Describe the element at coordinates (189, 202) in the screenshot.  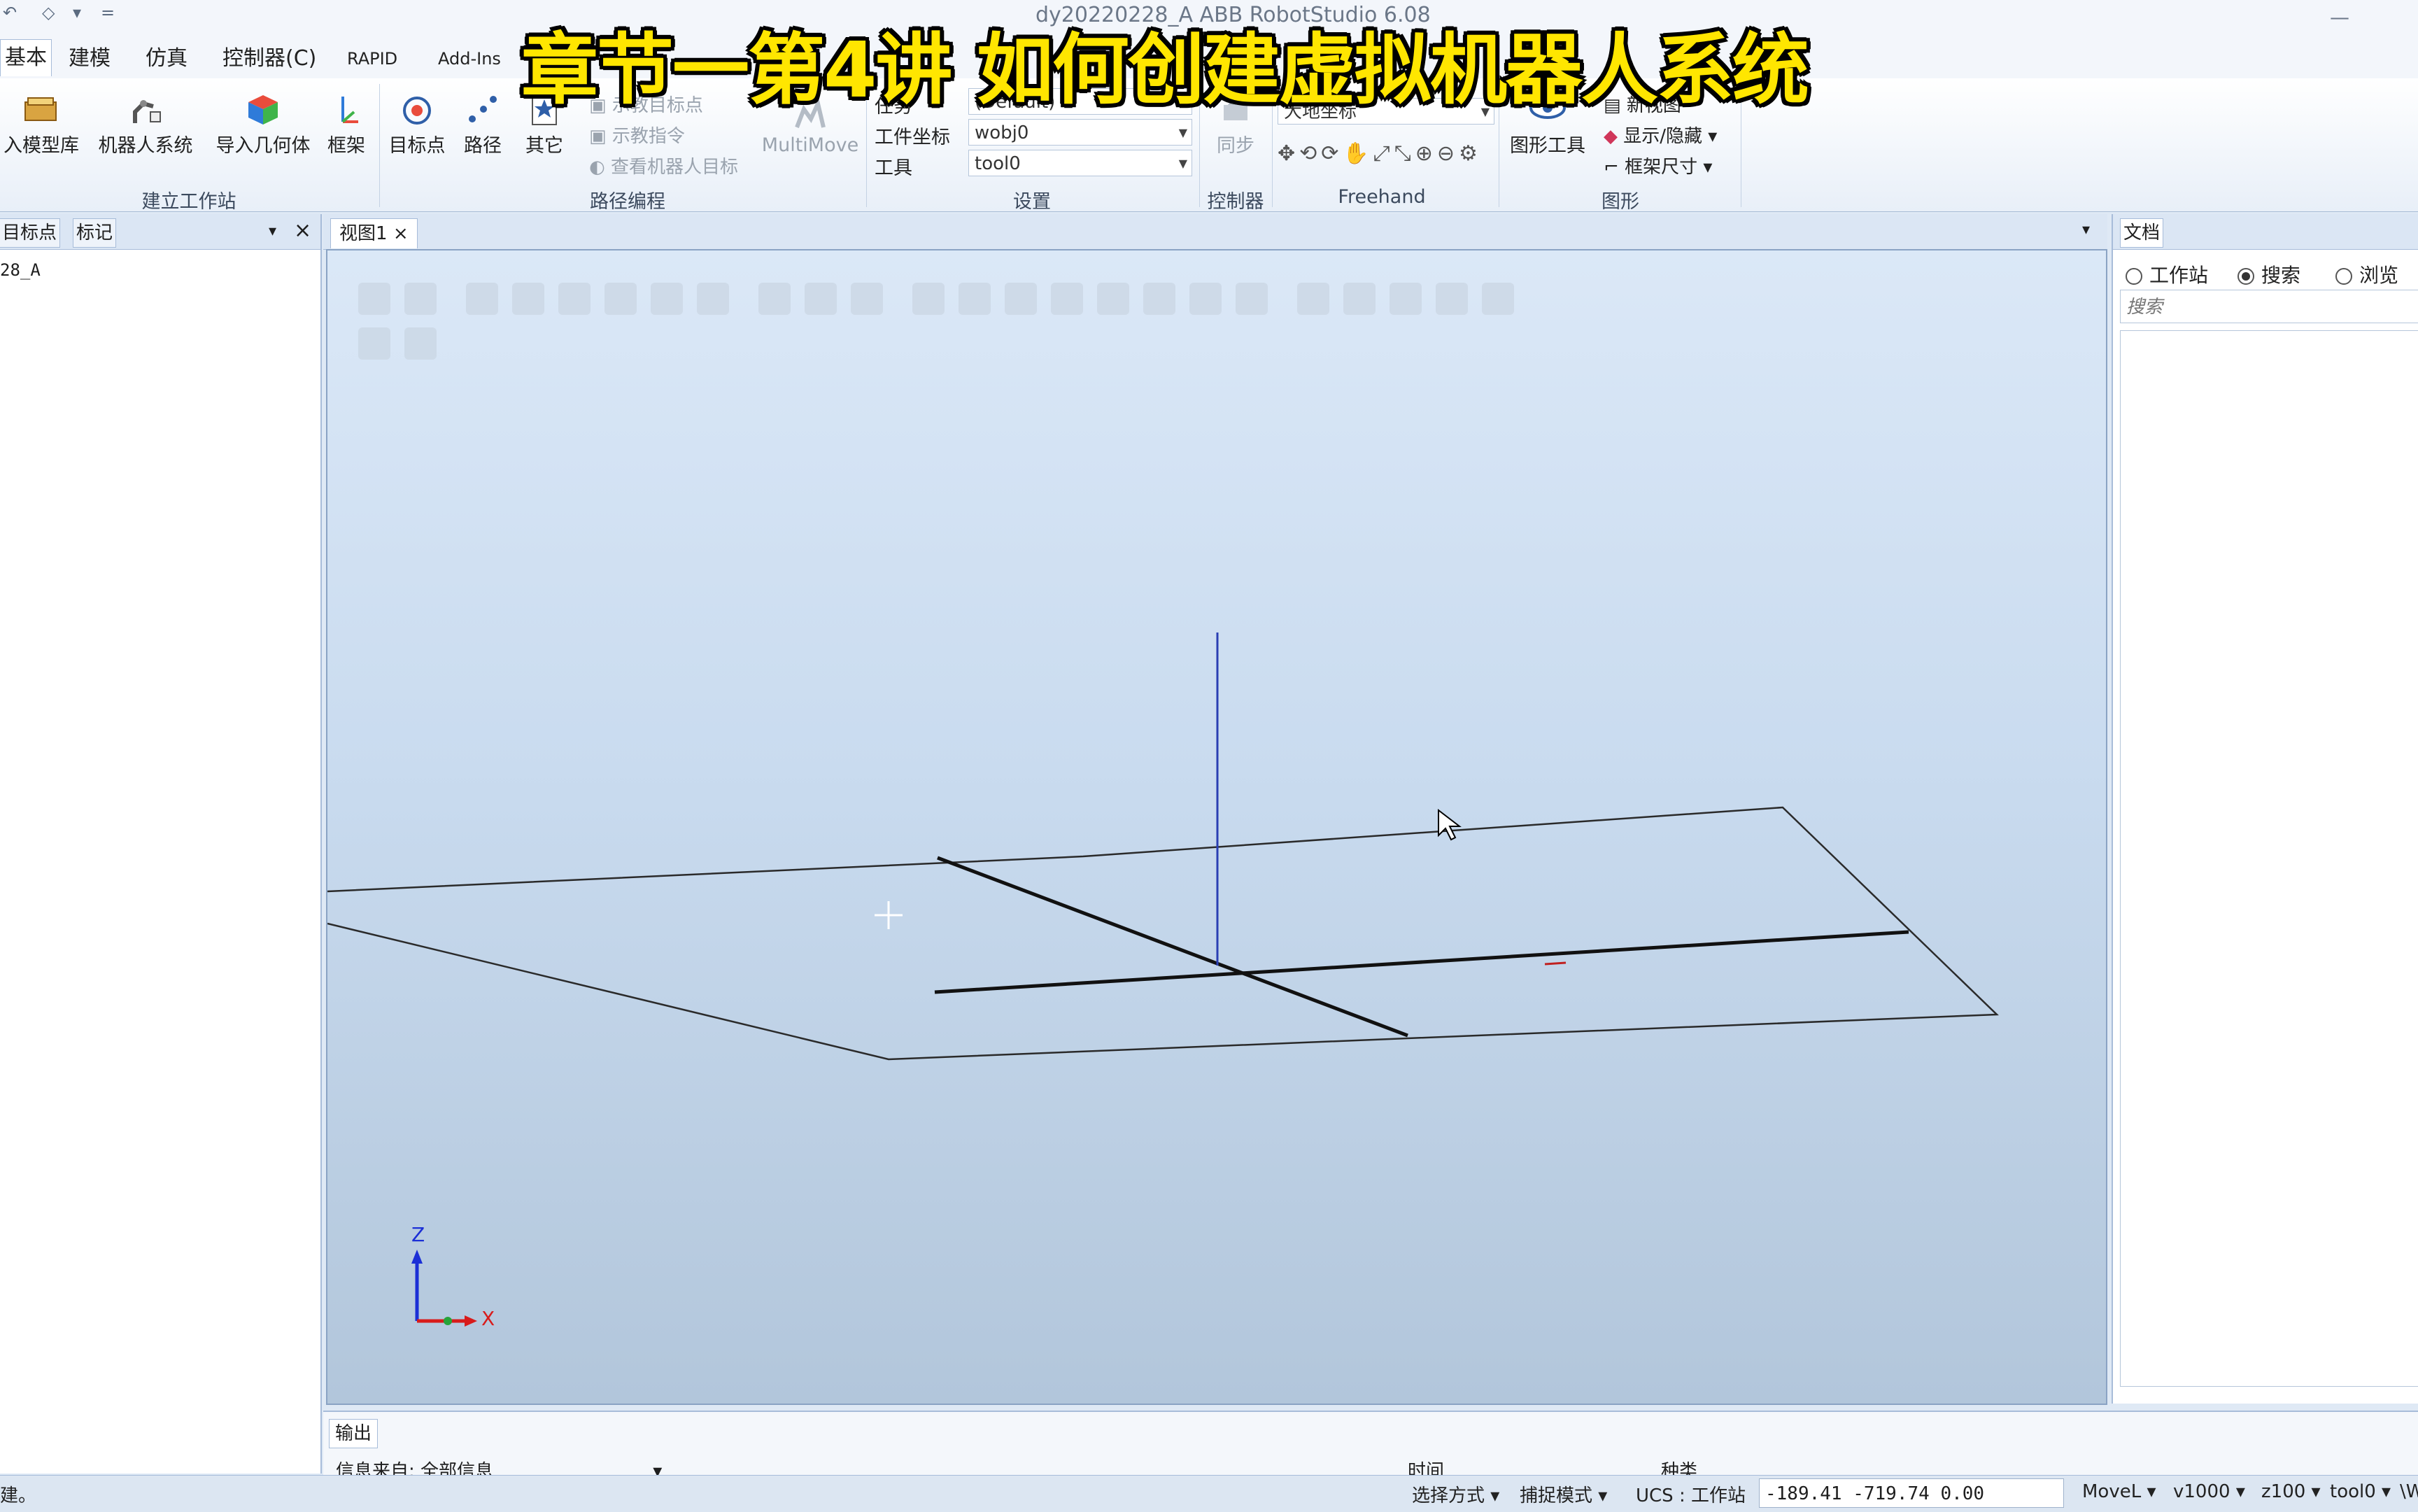
I see `group-label-build-station: 建立工作站` at that location.